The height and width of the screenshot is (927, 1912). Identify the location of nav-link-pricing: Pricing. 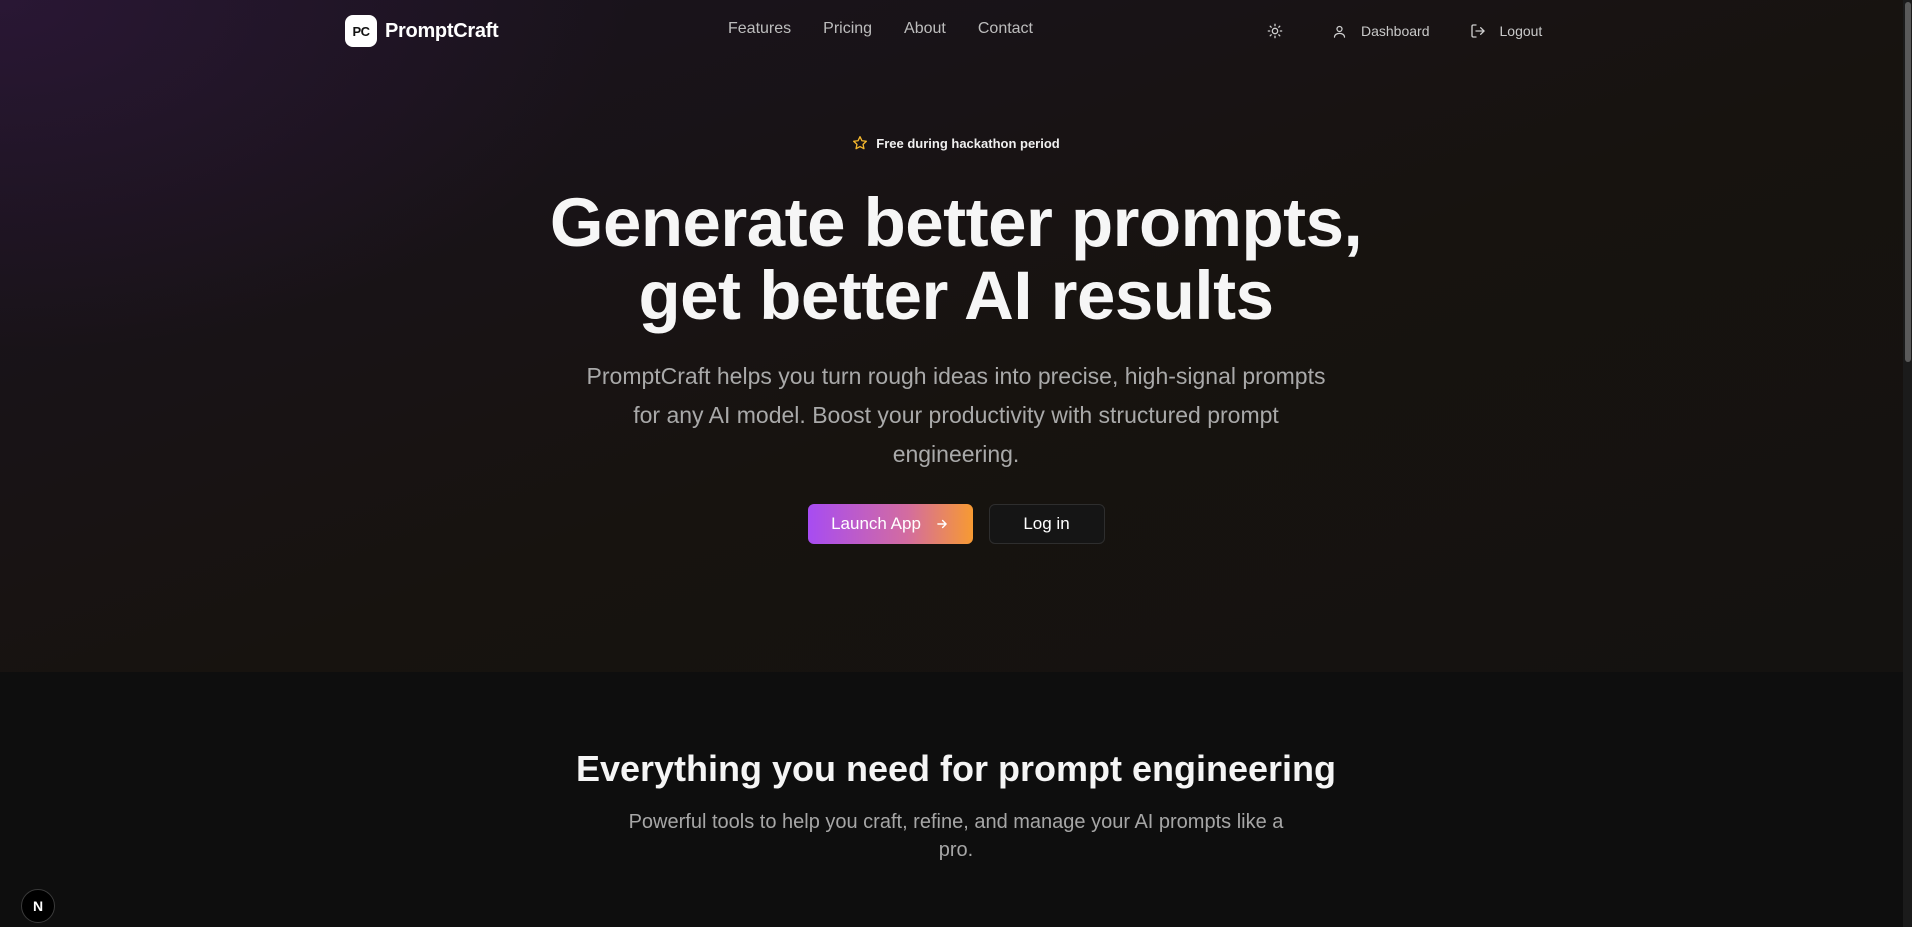
(847, 29).